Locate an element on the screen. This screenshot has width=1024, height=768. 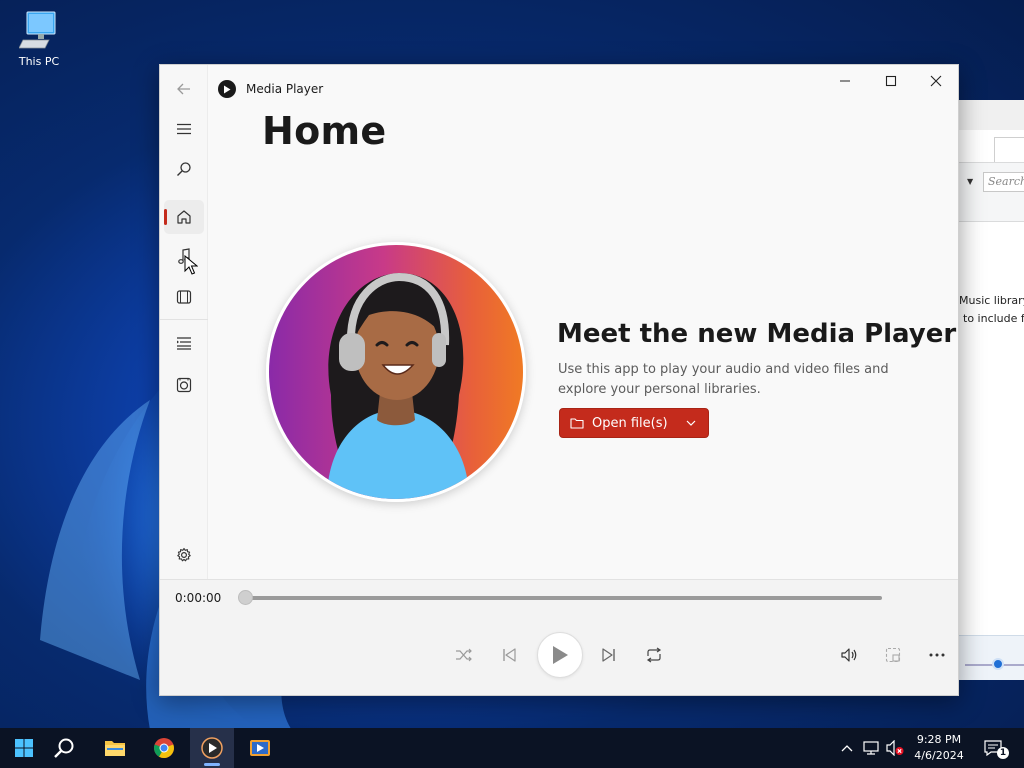
nav-play-queue is located at coordinates (184, 343).